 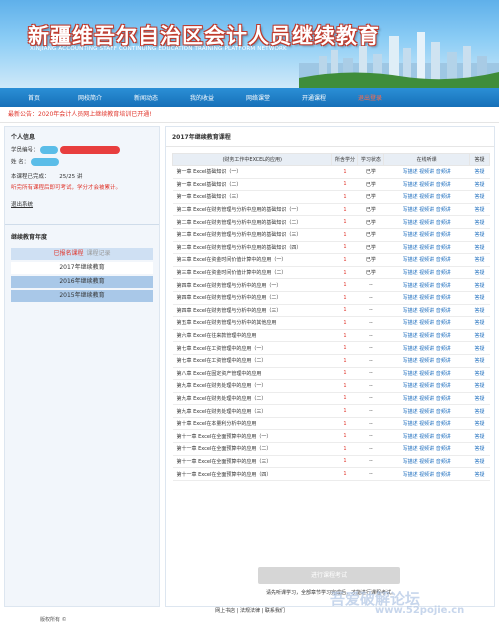 I want to click on redacted-blob, so click(x=45, y=161).